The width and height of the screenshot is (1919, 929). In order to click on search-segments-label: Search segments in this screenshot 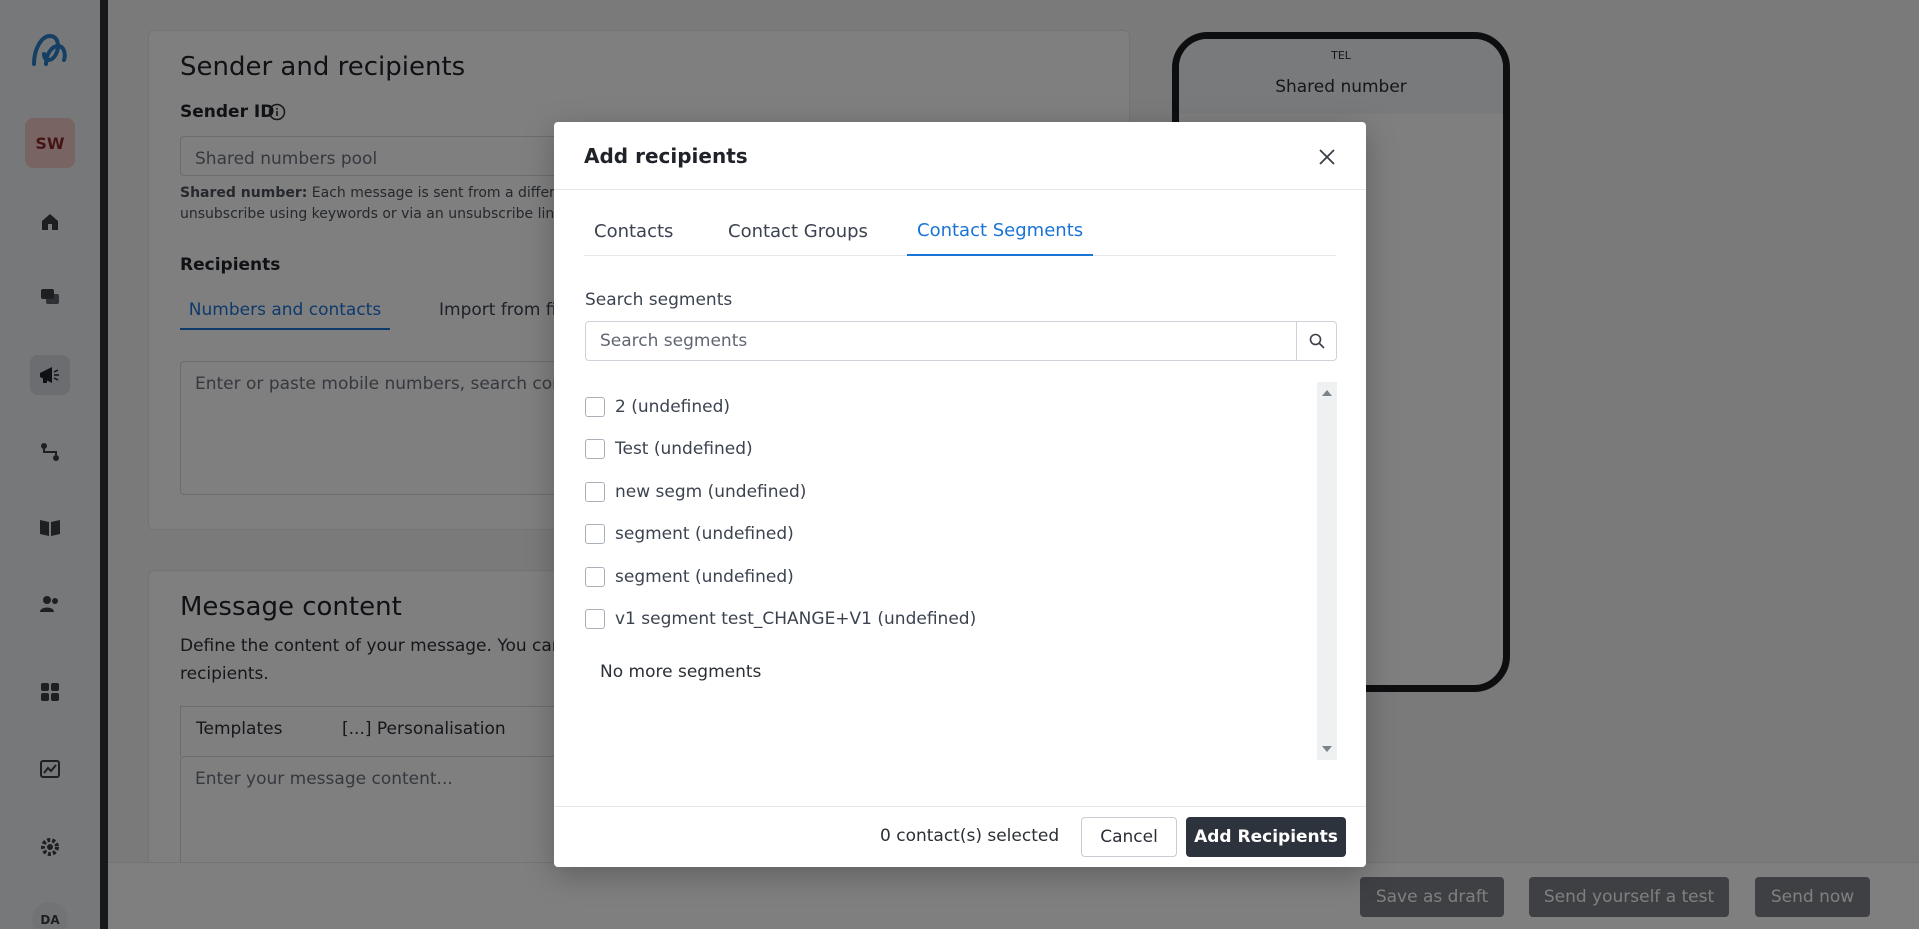, I will do `click(659, 300)`.